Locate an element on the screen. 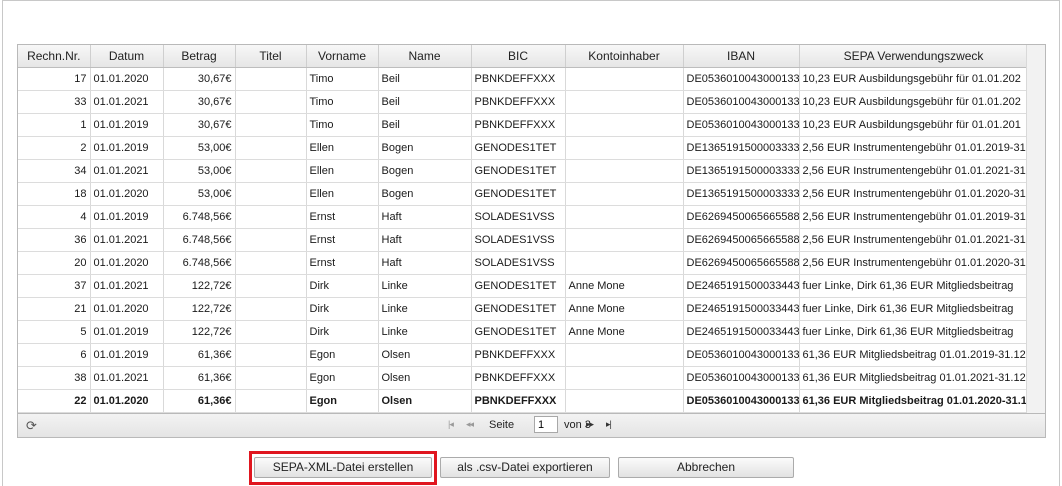 This screenshot has width=1062, height=486. column-header-datum: Datum is located at coordinates (127, 56).